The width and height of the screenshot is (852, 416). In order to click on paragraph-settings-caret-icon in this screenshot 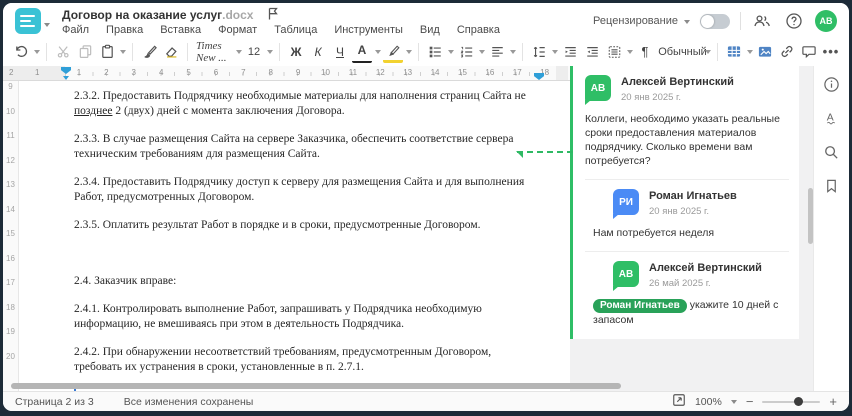, I will do `click(630, 53)`.